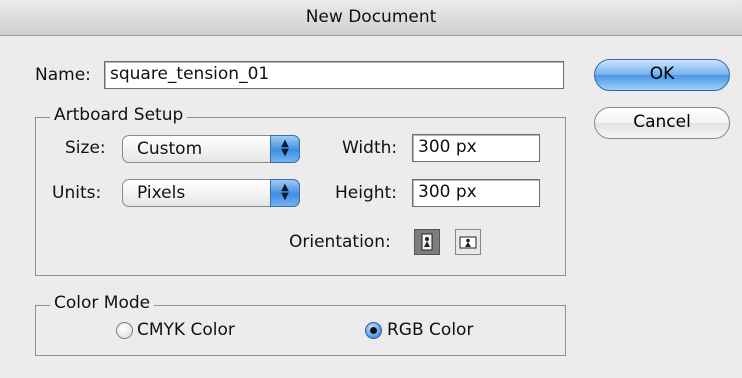 Image resolution: width=742 pixels, height=378 pixels. What do you see at coordinates (366, 193) in the screenshot?
I see `height-label: Height:` at bounding box center [366, 193].